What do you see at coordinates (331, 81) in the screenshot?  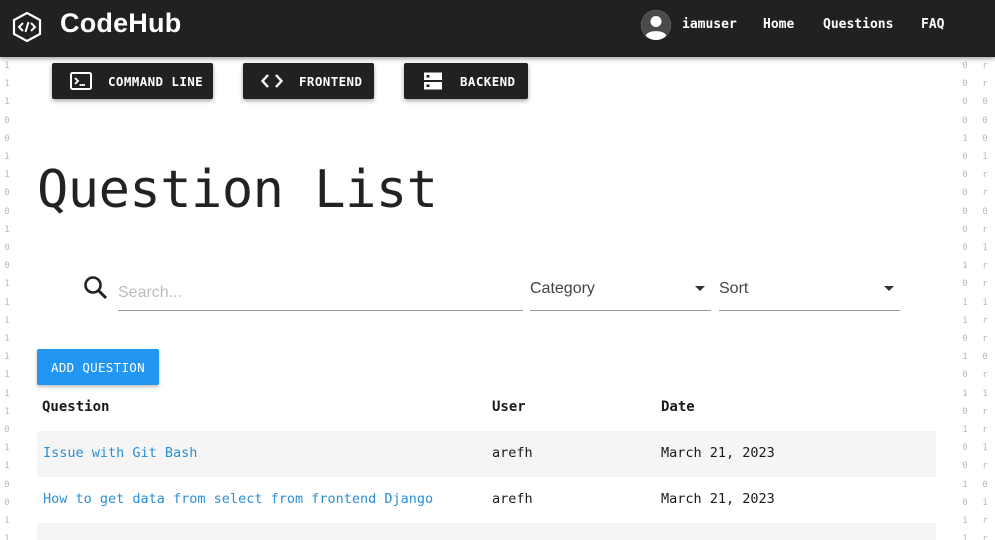 I see `category-label: FRONTEND` at bounding box center [331, 81].